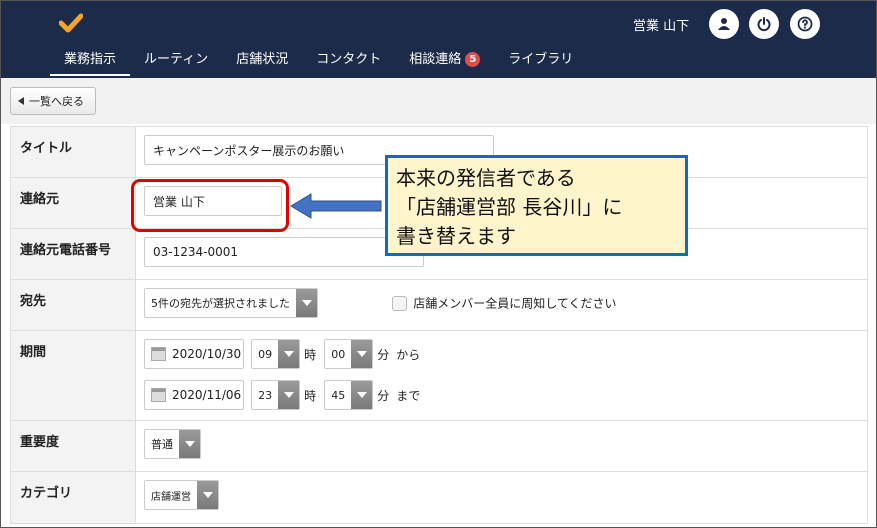 The image size is (877, 528). I want to click on main-nav: 業務指示 ルーティン 店舗状況 コンタクト 相談連絡 5 ライブラリ, so click(318, 64).